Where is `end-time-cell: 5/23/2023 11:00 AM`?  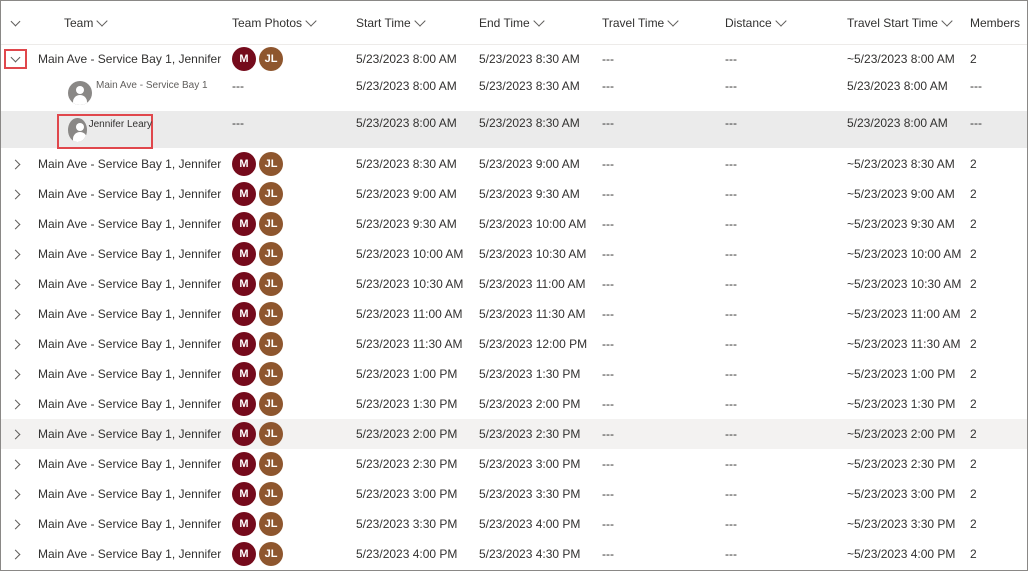
end-time-cell: 5/23/2023 11:00 AM is located at coordinates (532, 284).